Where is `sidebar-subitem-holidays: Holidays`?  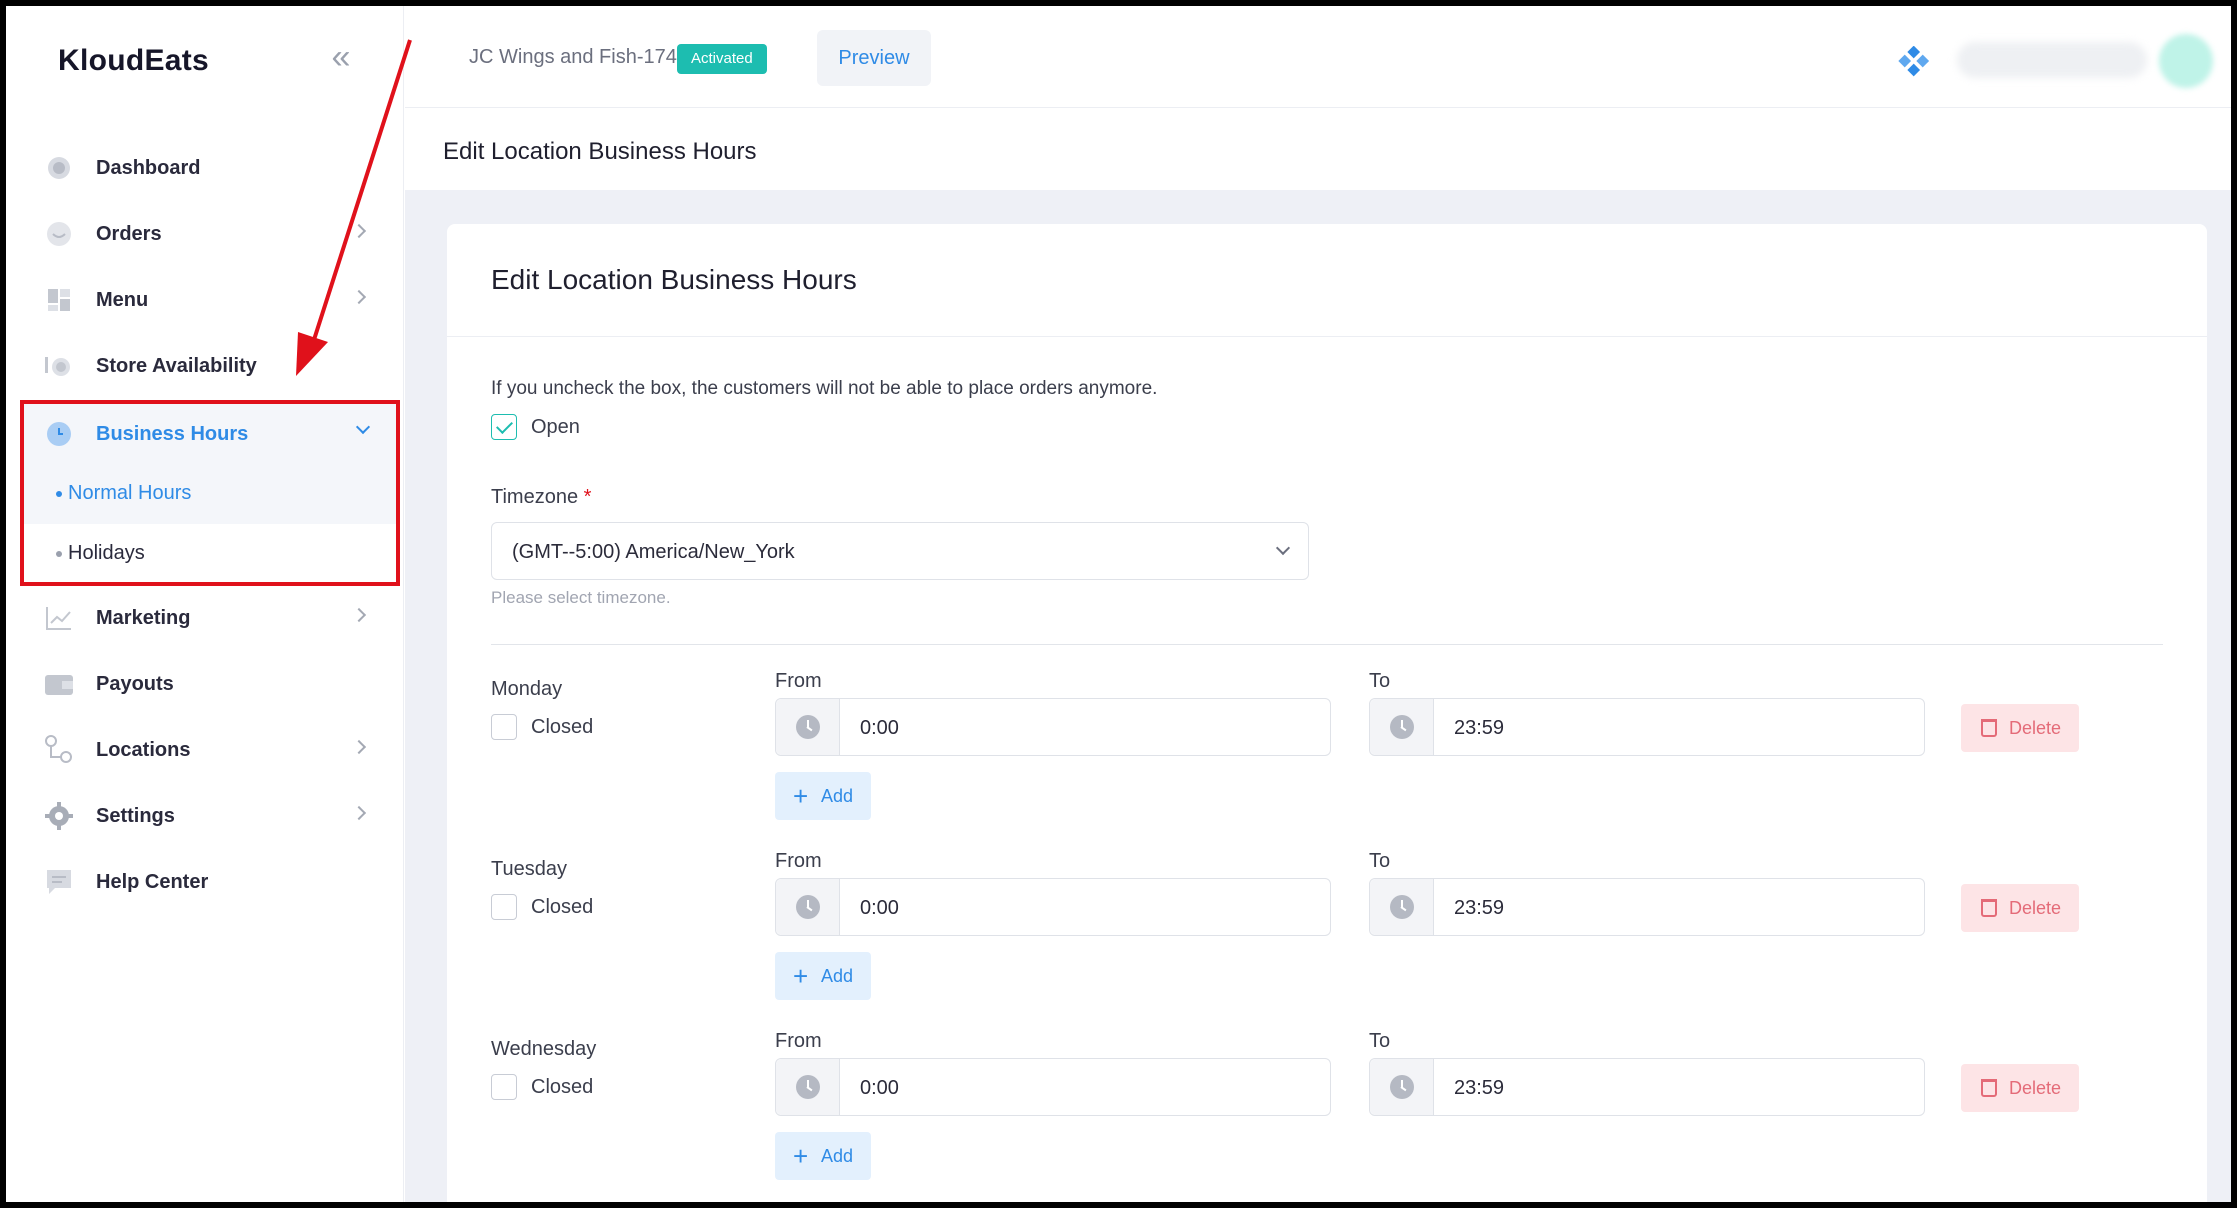 sidebar-subitem-holidays: Holidays is located at coordinates (210, 553).